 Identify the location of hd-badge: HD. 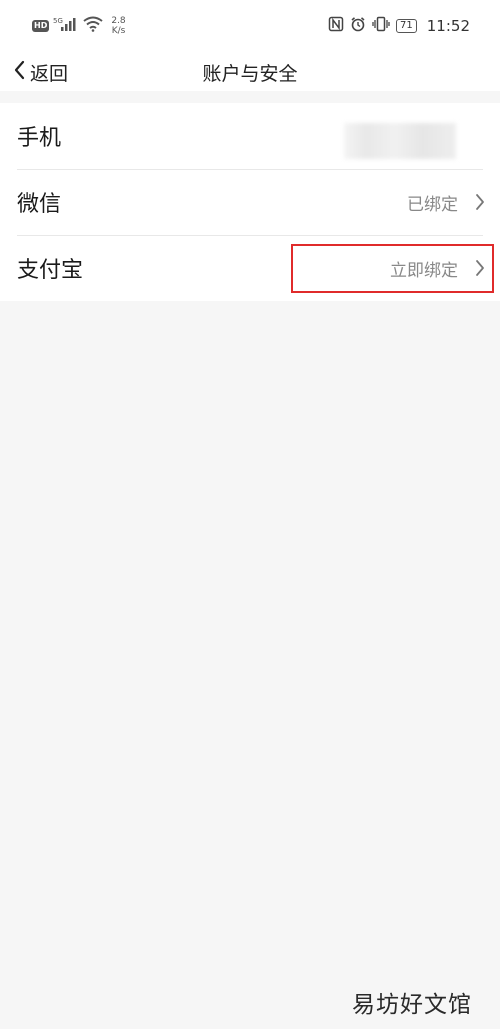
(41, 26).